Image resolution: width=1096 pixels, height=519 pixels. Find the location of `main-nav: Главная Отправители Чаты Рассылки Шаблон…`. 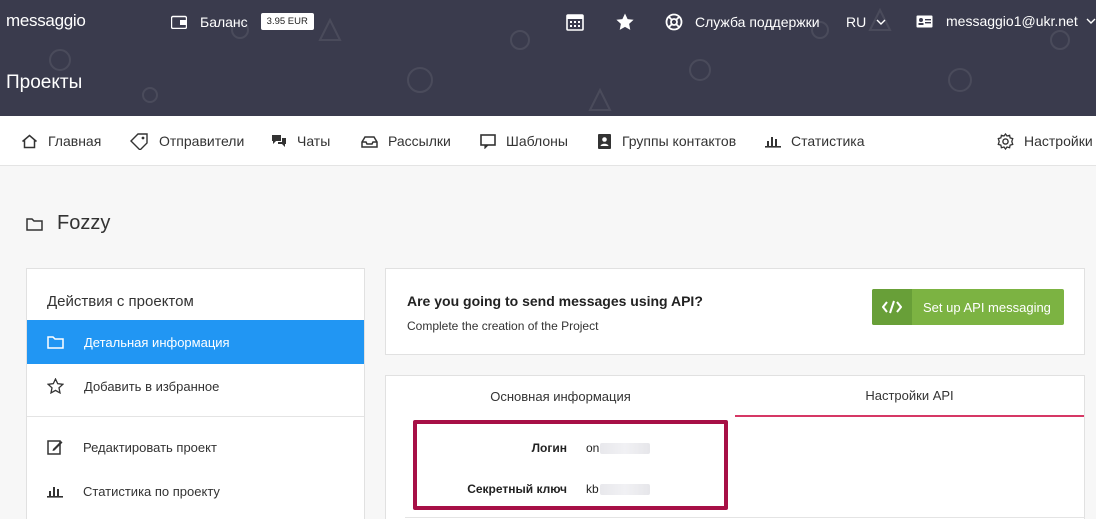

main-nav: Главная Отправители Чаты Рассылки Шаблон… is located at coordinates (548, 141).